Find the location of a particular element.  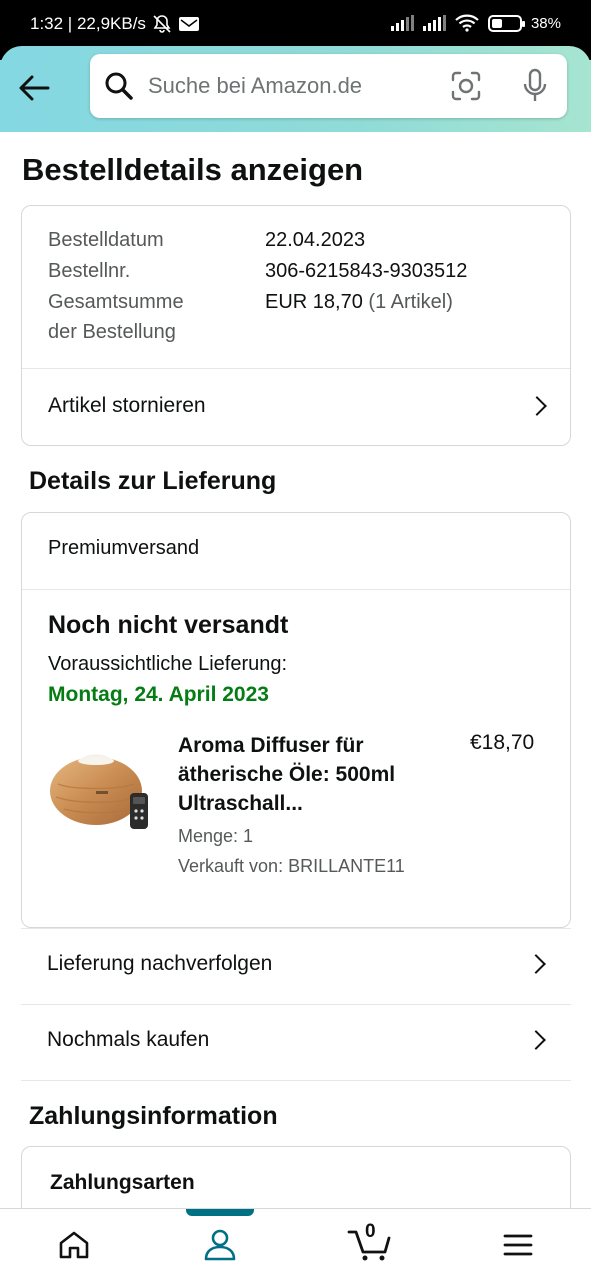

back-arrow-icon is located at coordinates (34, 88).